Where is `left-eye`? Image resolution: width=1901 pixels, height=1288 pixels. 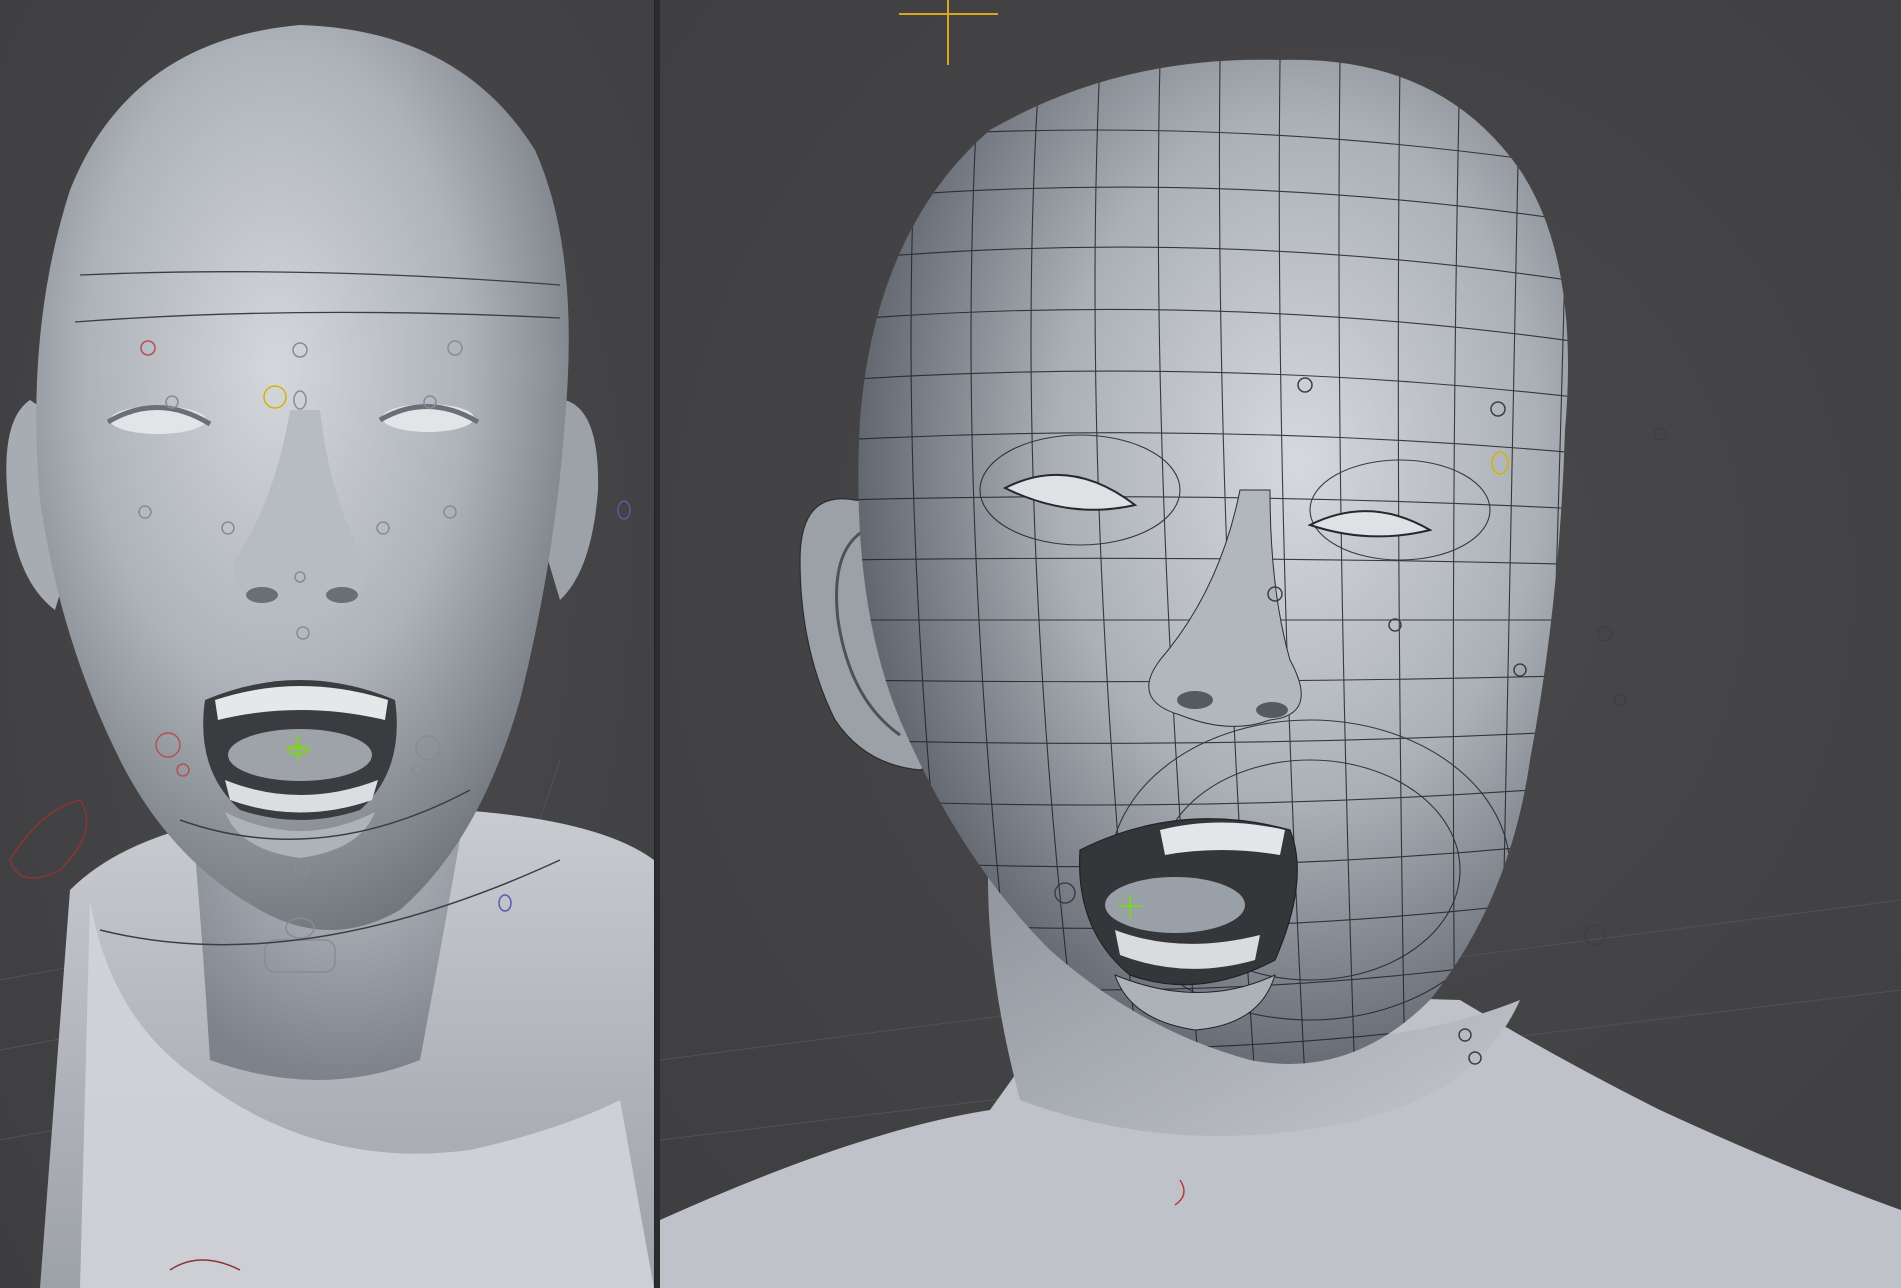
left-eye is located at coordinates (158, 420).